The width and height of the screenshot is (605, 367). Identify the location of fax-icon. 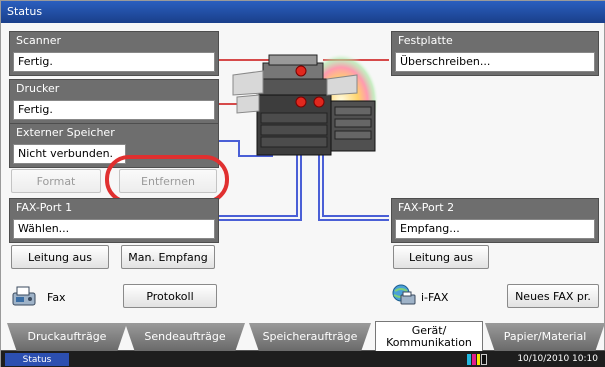
(24, 296).